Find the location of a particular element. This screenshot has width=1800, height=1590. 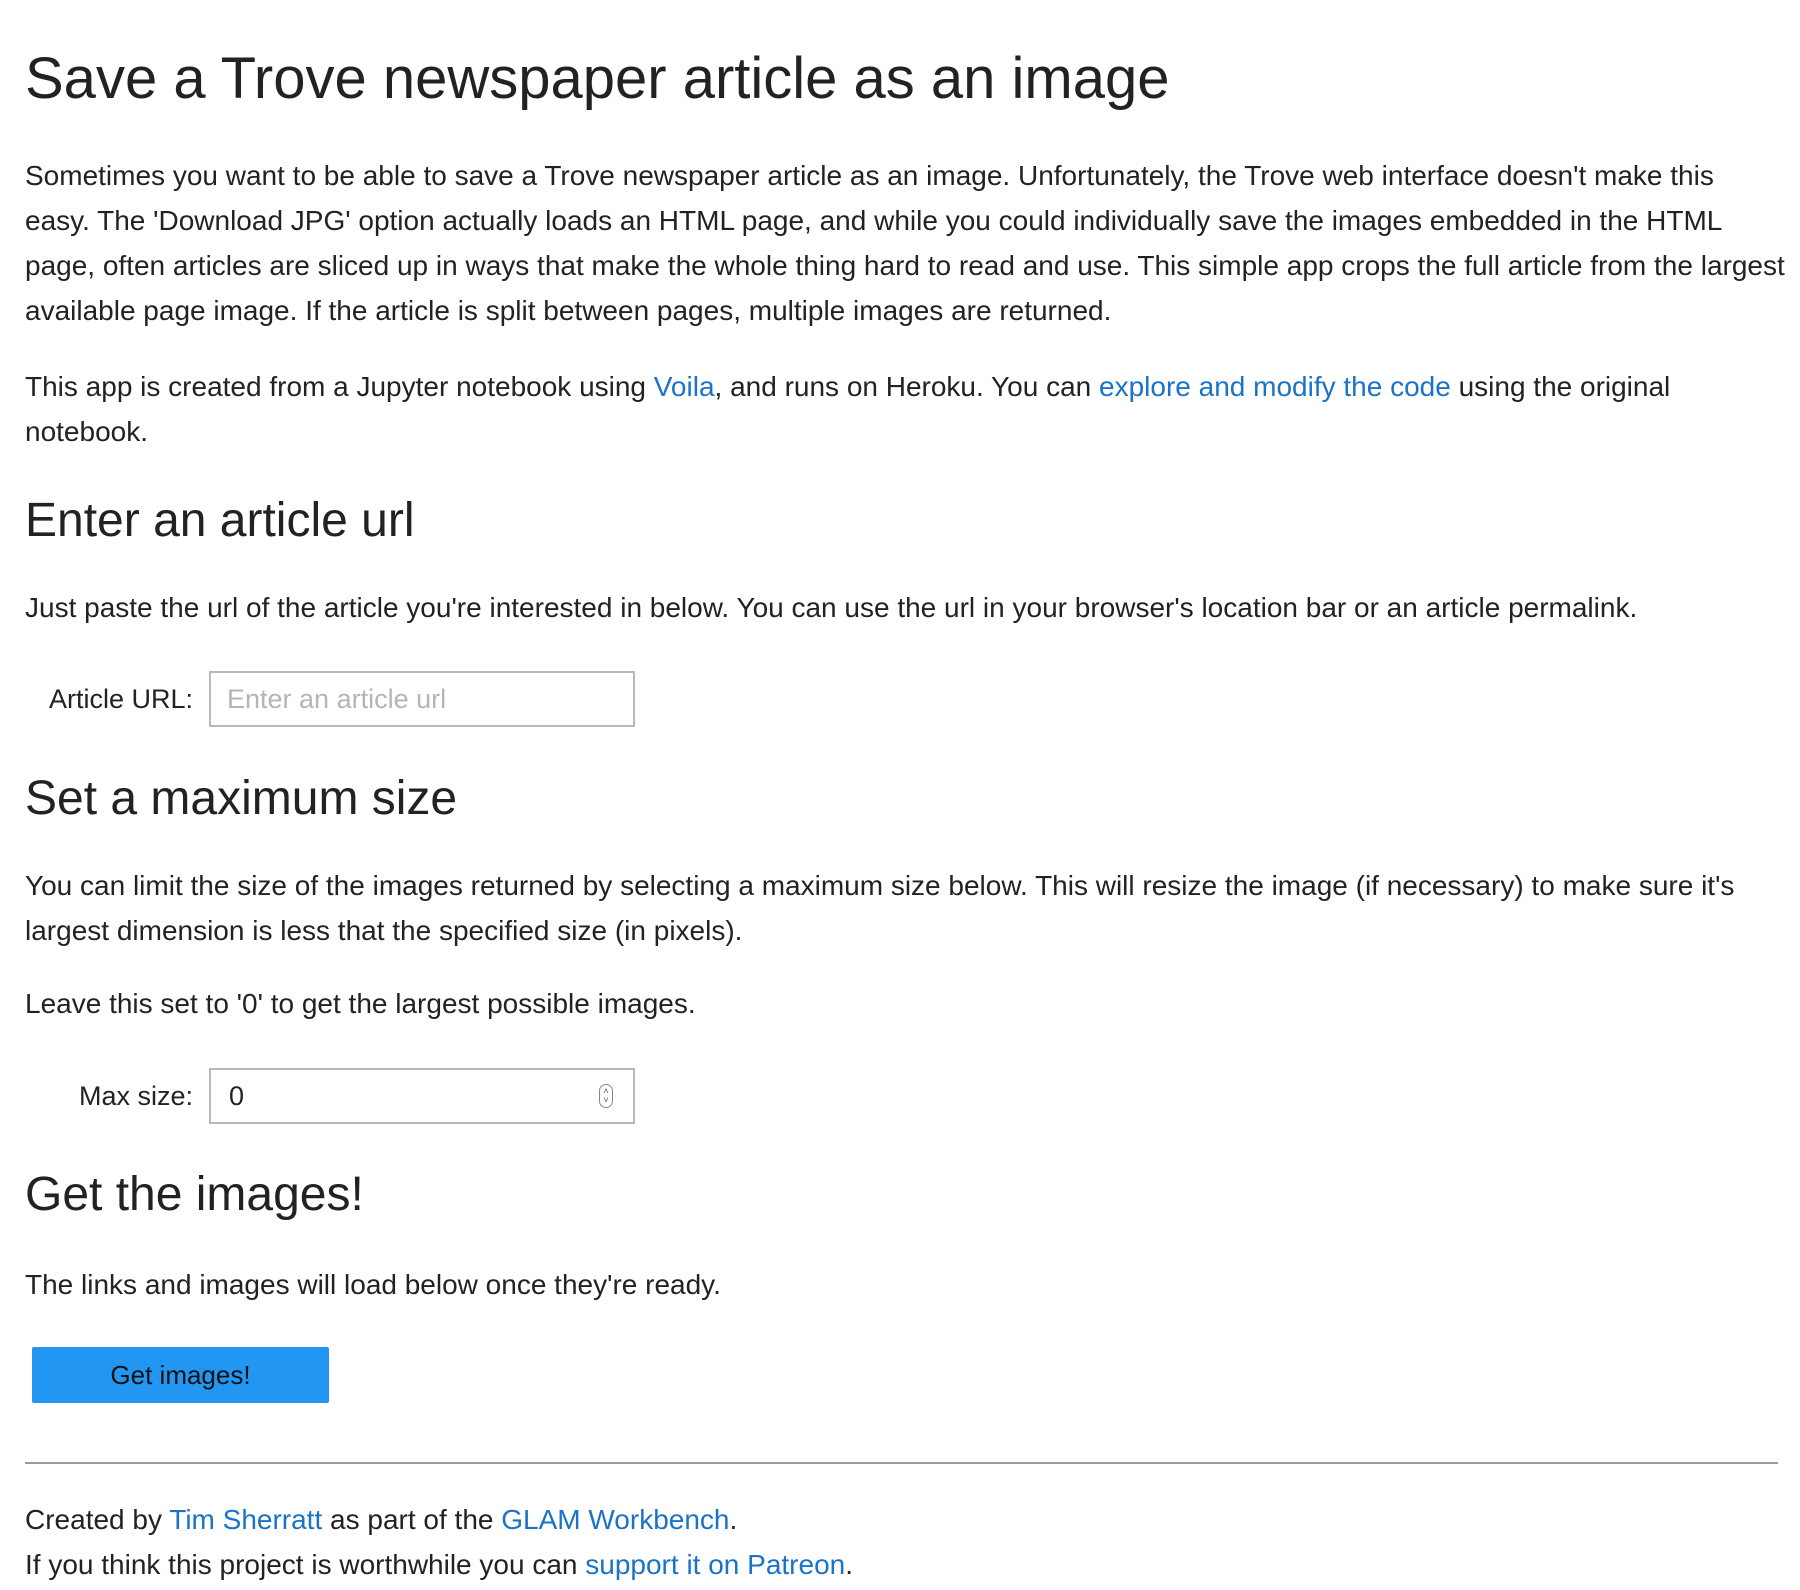

article-url-input is located at coordinates (411, 699).